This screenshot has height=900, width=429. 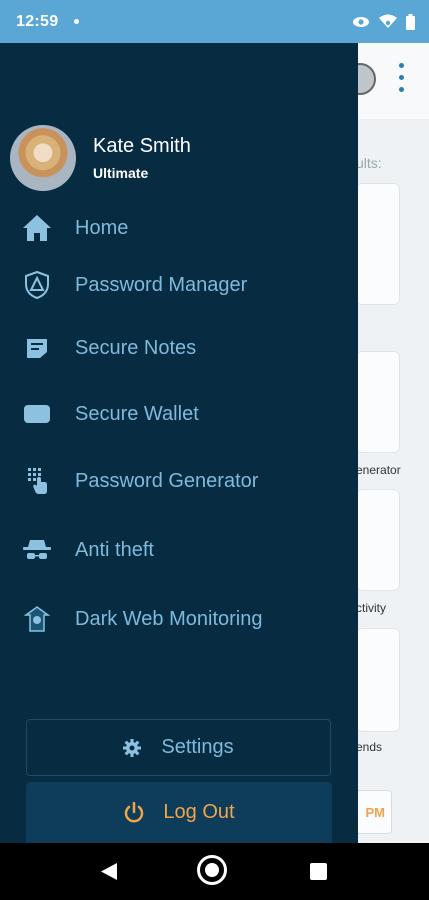 I want to click on menu-label-dark-web-monitoring: Dark Web Monitoring, so click(x=169, y=618).